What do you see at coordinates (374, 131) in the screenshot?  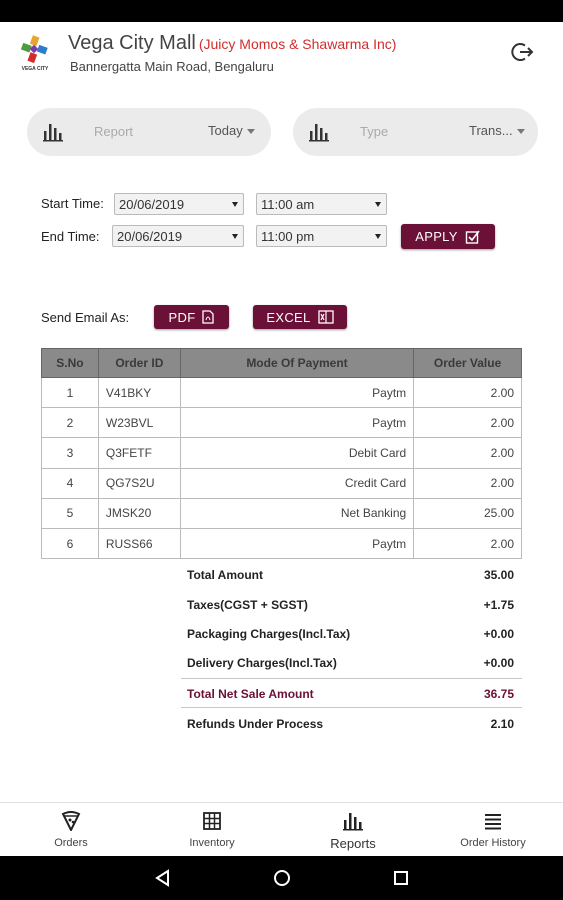 I see `type-filter-label: Type` at bounding box center [374, 131].